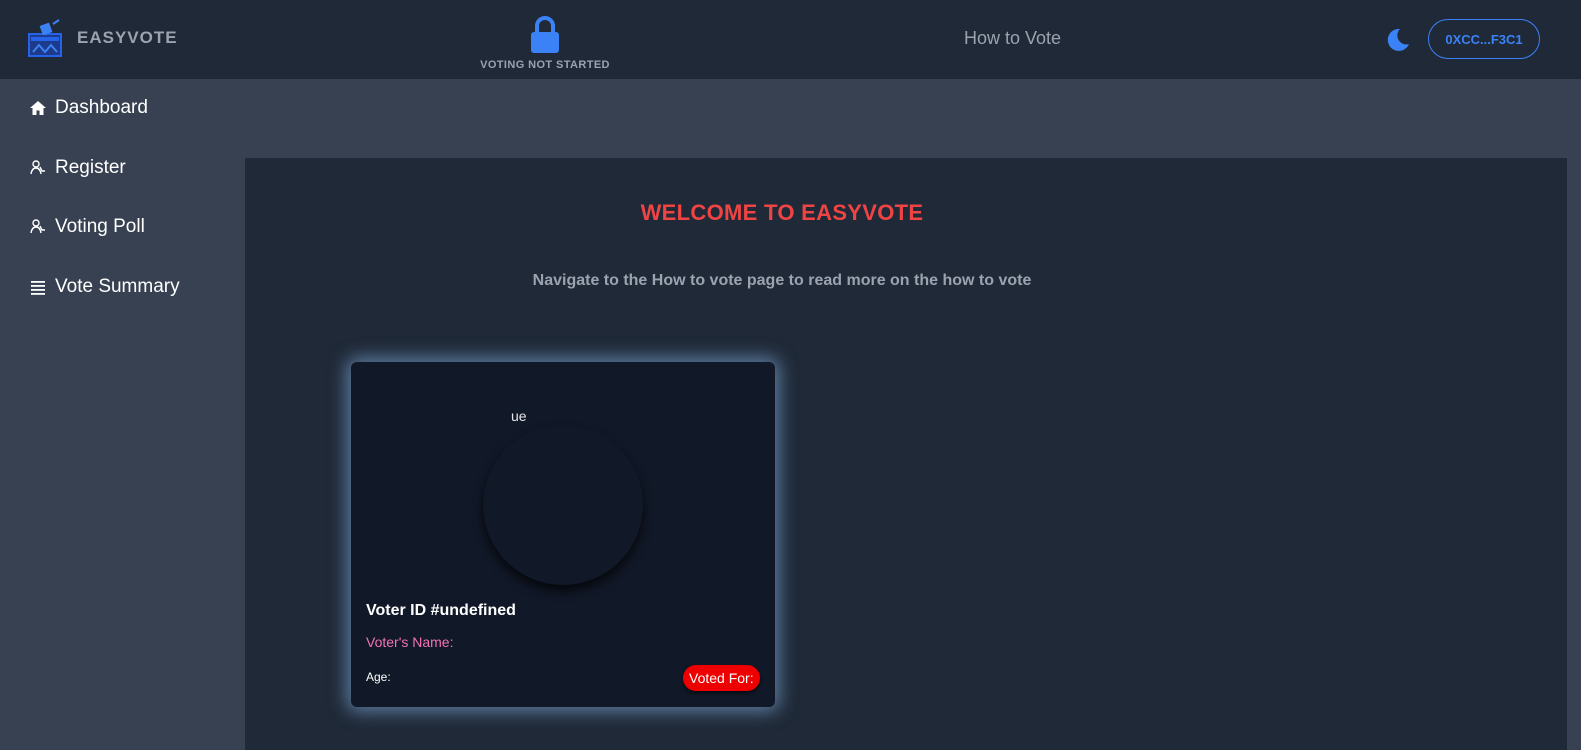  Describe the element at coordinates (101, 107) in the screenshot. I see `sidebar-item-label: Dashboard` at that location.